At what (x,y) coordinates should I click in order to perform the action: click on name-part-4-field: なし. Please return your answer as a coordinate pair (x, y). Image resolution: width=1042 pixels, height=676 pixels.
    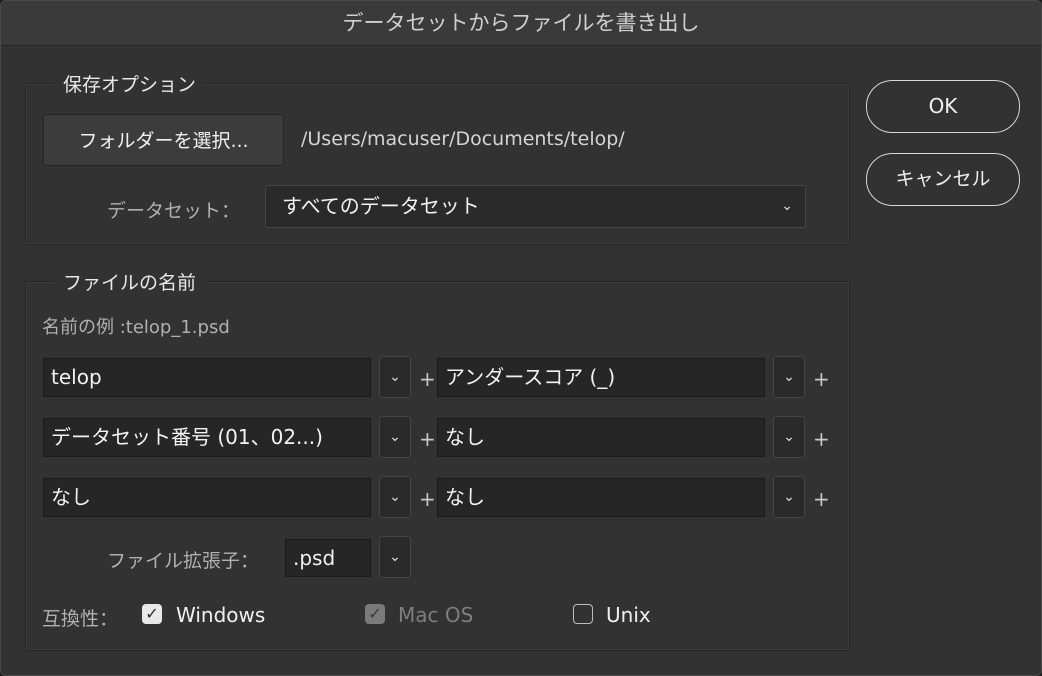
    Looking at the image, I should click on (601, 437).